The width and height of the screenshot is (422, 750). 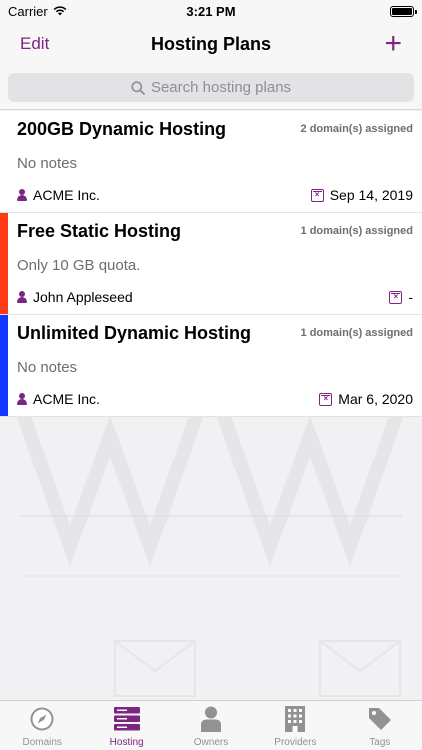 I want to click on plan-expiry: × -, so click(x=401, y=297).